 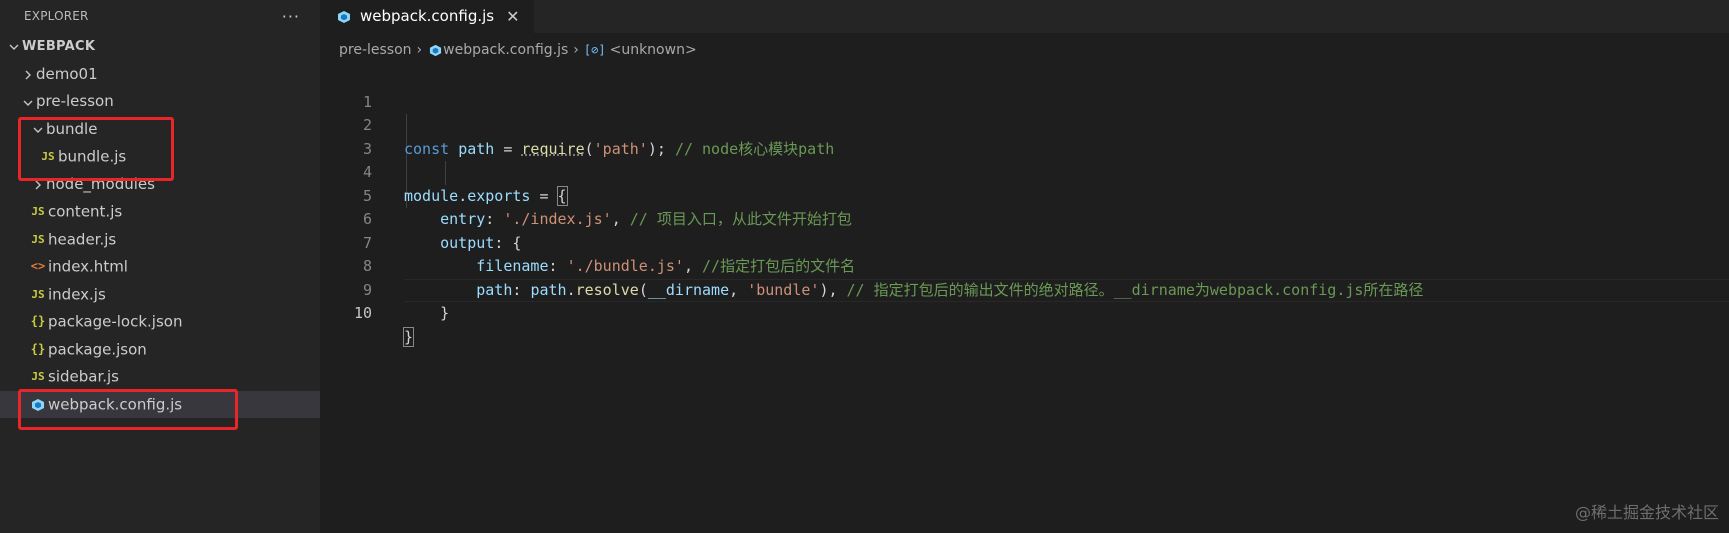 I want to click on code-line-9: 9 }, so click(x=1024, y=289).